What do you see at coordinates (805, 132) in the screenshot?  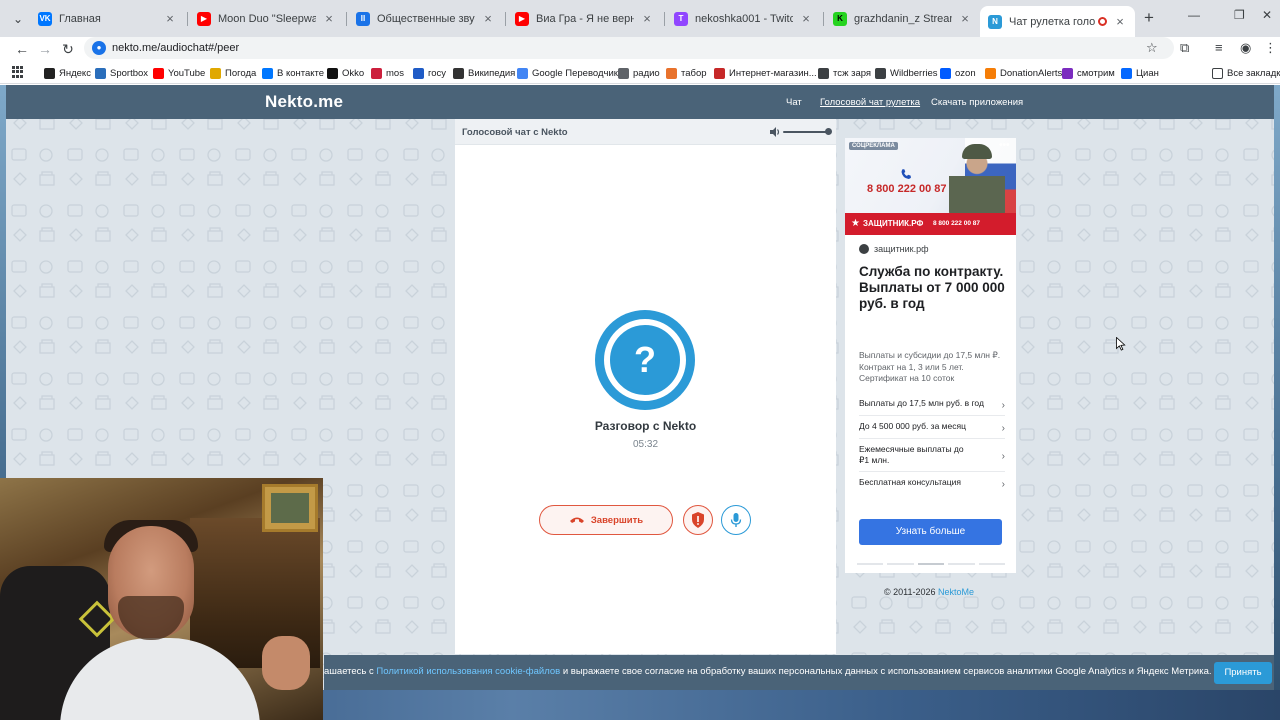 I see `volume-slider` at bounding box center [805, 132].